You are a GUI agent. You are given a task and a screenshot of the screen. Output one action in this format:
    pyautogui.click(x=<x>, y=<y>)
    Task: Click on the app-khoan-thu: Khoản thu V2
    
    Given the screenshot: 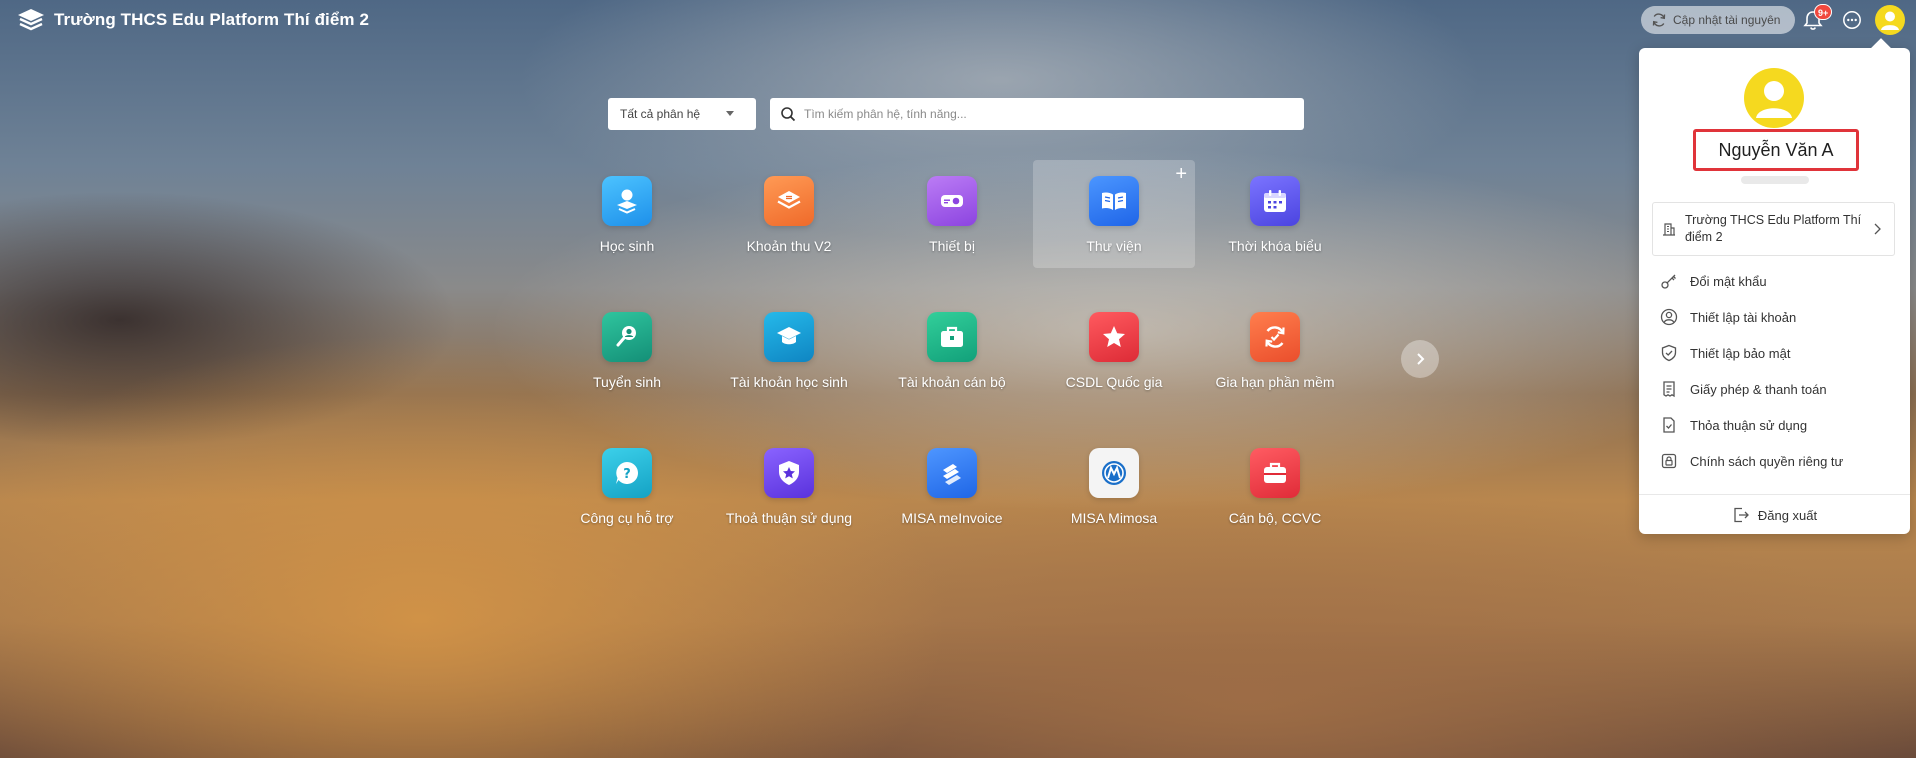 What is the action you would take?
    pyautogui.click(x=789, y=214)
    